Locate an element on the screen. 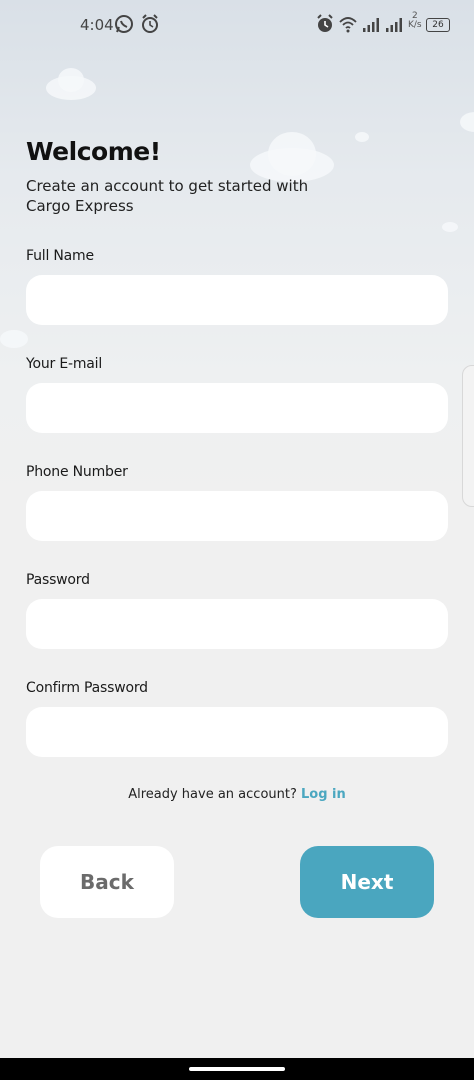  edge-panel-handle is located at coordinates (468, 436).